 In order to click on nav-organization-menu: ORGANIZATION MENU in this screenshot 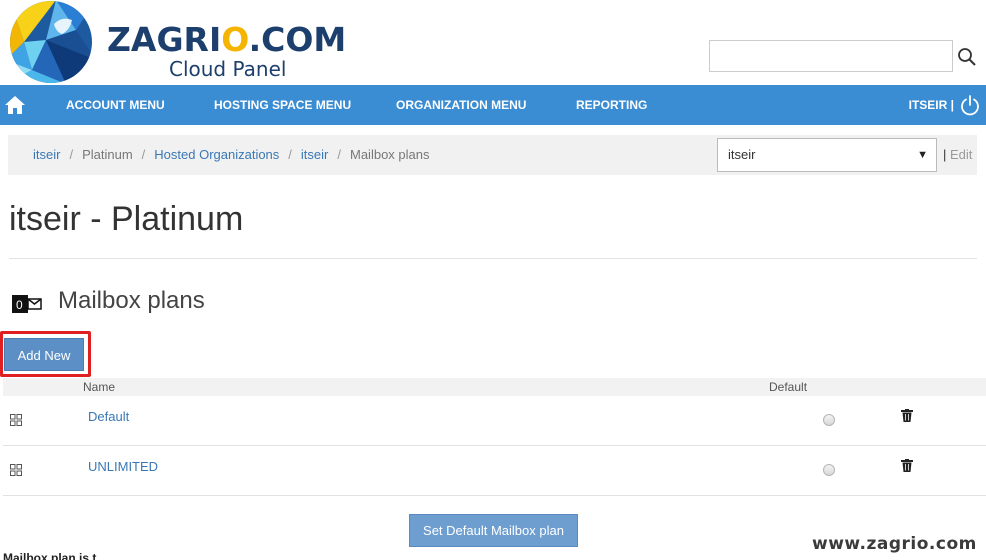, I will do `click(461, 105)`.